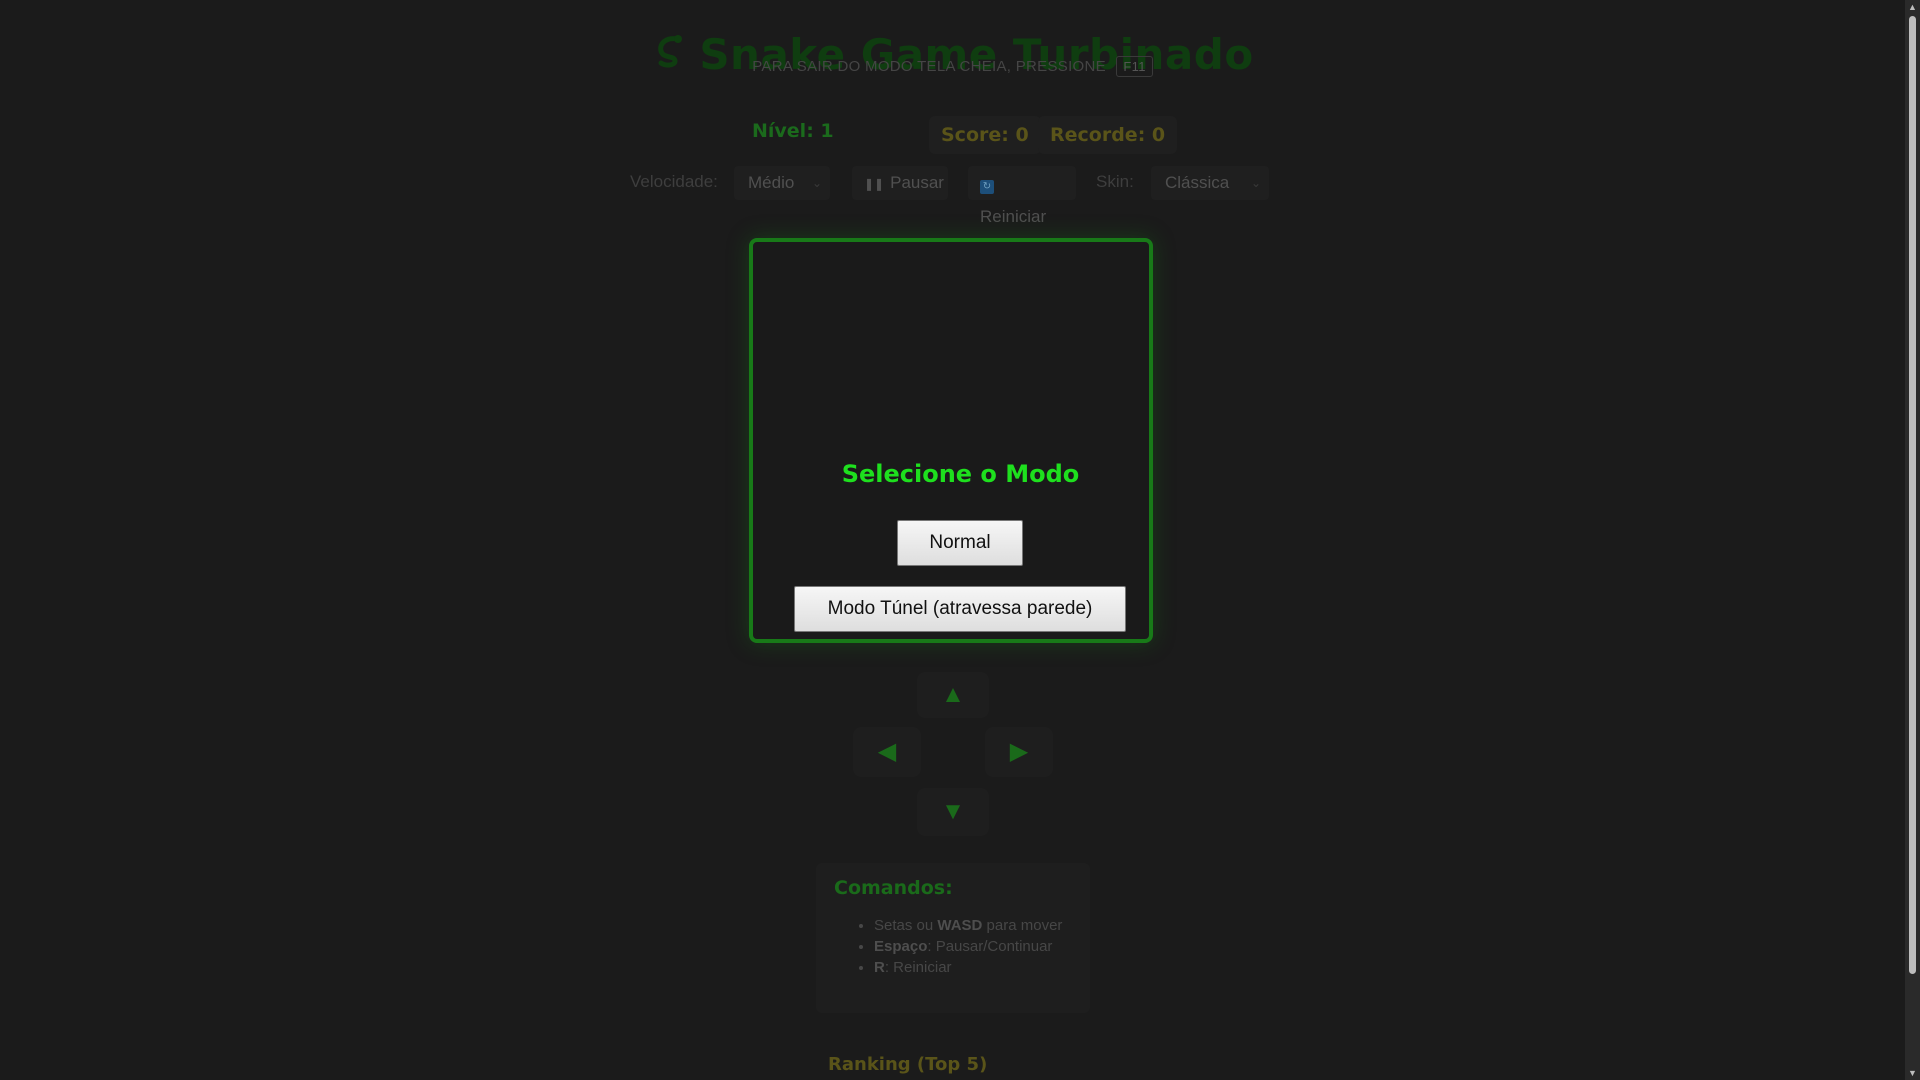 This screenshot has width=1920, height=1080. Describe the element at coordinates (874, 184) in the screenshot. I see `pause-icon: ❚❚` at that location.